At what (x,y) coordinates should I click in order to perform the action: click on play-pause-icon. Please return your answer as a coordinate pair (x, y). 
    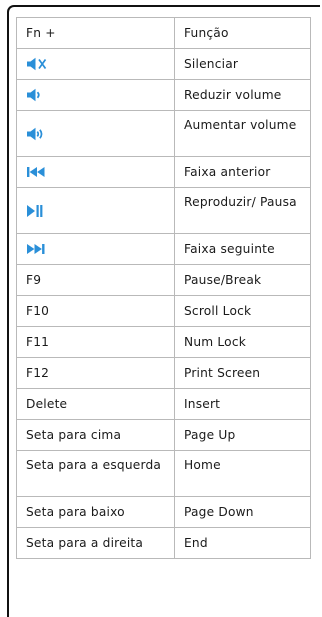
    Looking at the image, I should click on (36, 211).